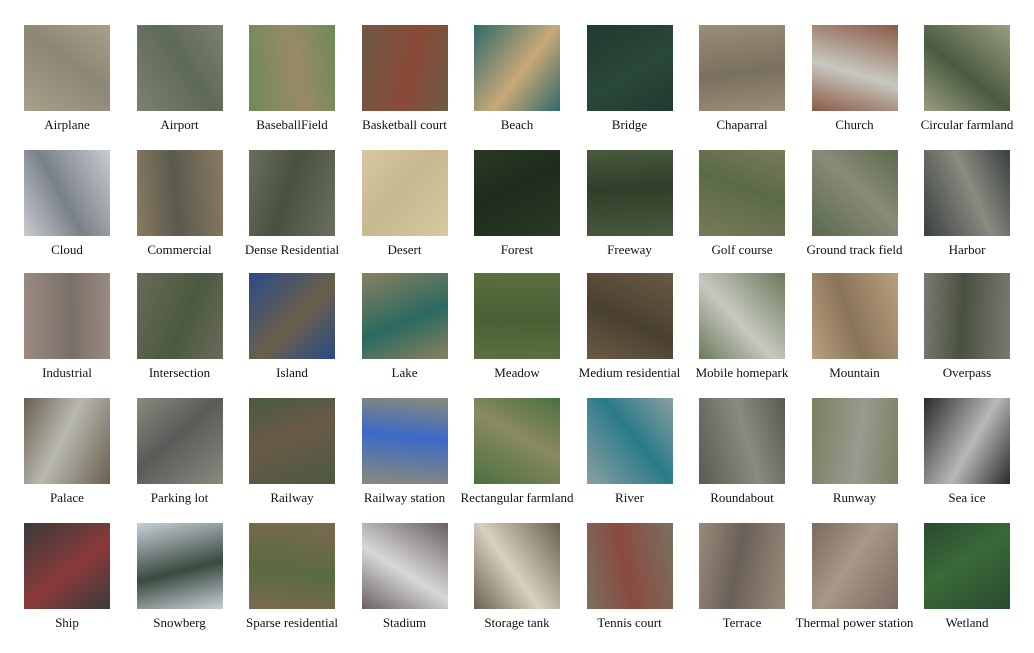 The image size is (1034, 653). I want to click on category-cell-lake: Lake, so click(405, 335).